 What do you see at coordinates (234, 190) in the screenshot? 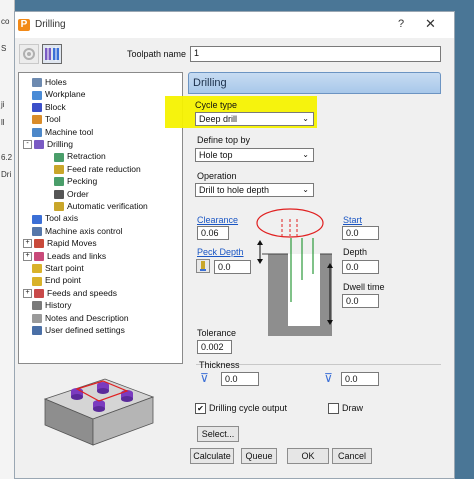
I see `operation-value: Drill to hole depth` at bounding box center [234, 190].